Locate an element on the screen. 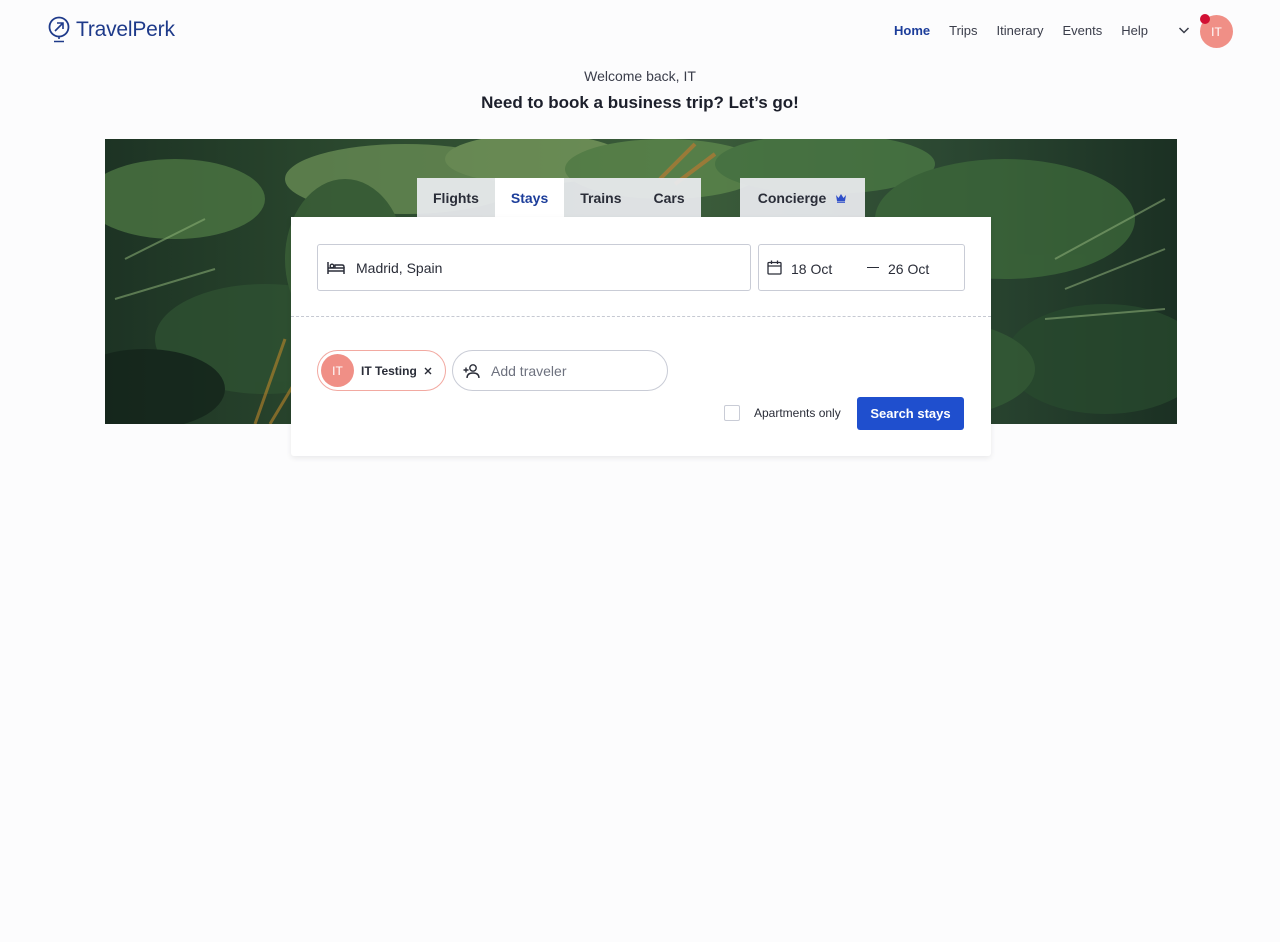 Image resolution: width=1280 pixels, height=942 pixels. traveler-name: IT Testing is located at coordinates (389, 371).